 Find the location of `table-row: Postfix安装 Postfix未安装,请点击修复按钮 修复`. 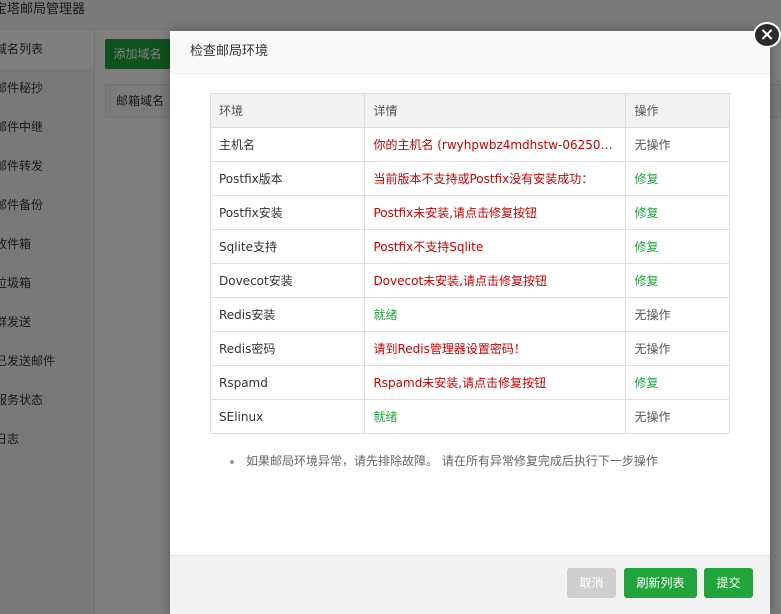

table-row: Postfix安装 Postfix未安装,请点击修复按钮 修复 is located at coordinates (469, 212).